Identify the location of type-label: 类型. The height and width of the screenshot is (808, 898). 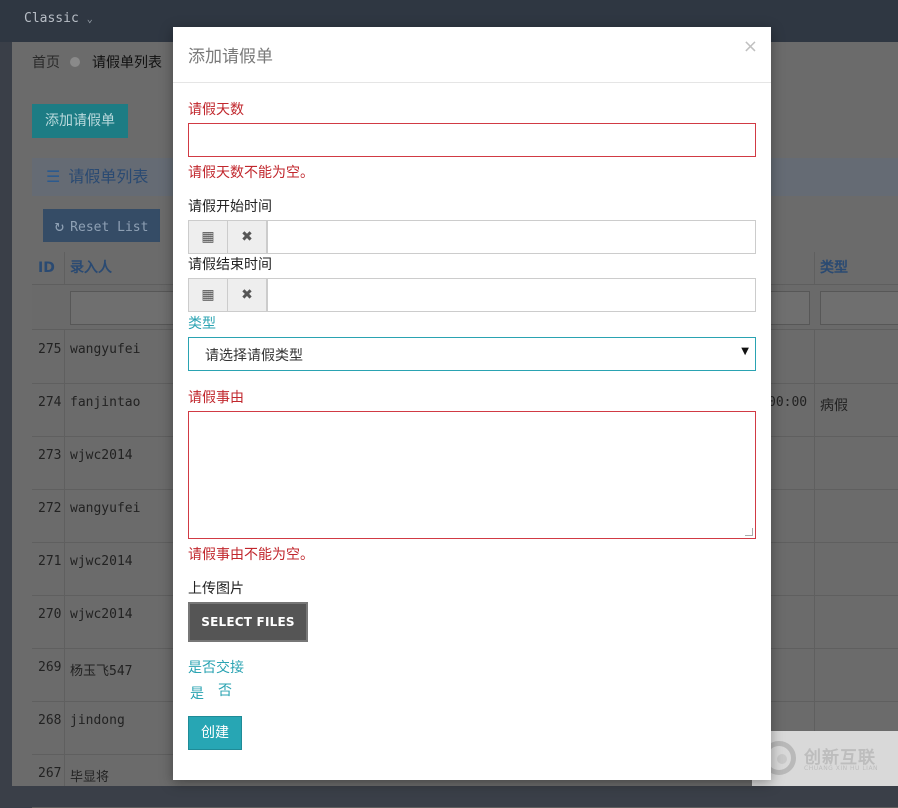
(202, 324).